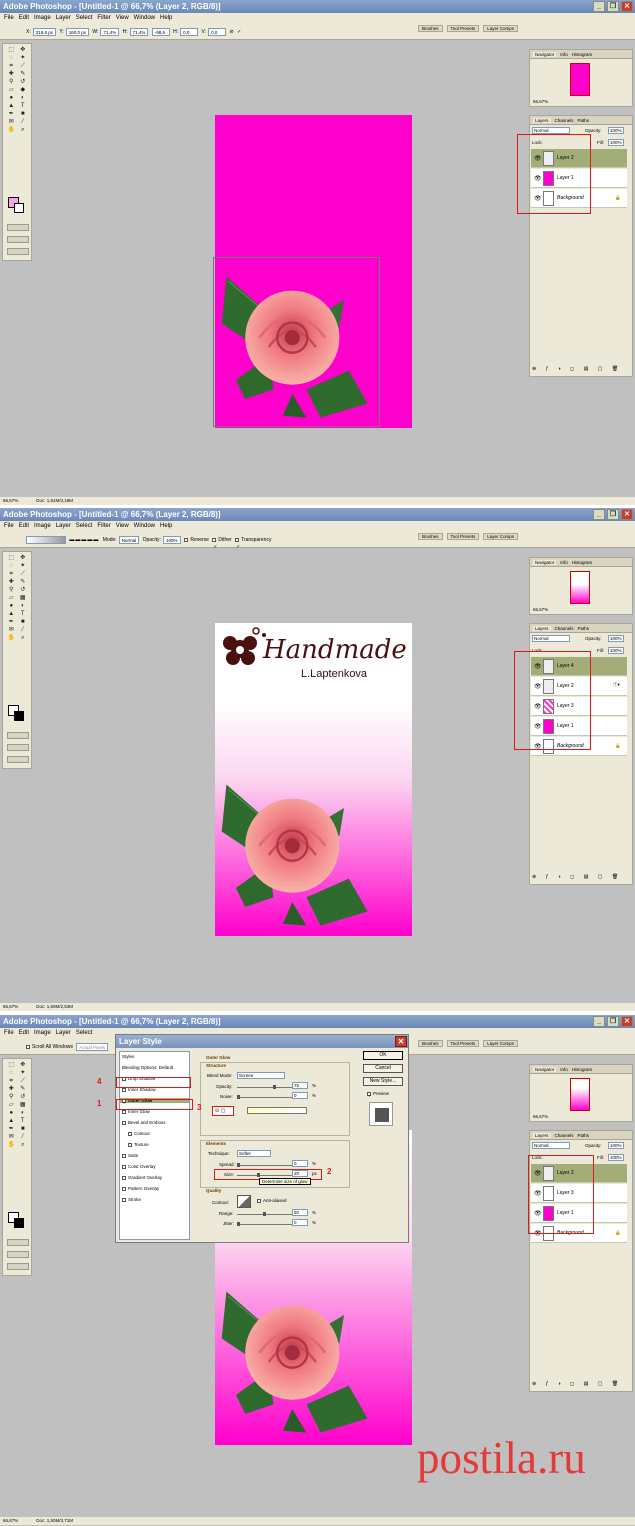 The height and width of the screenshot is (1526, 635). I want to click on brush-tool-icon: ✎, so click(23, 1089).